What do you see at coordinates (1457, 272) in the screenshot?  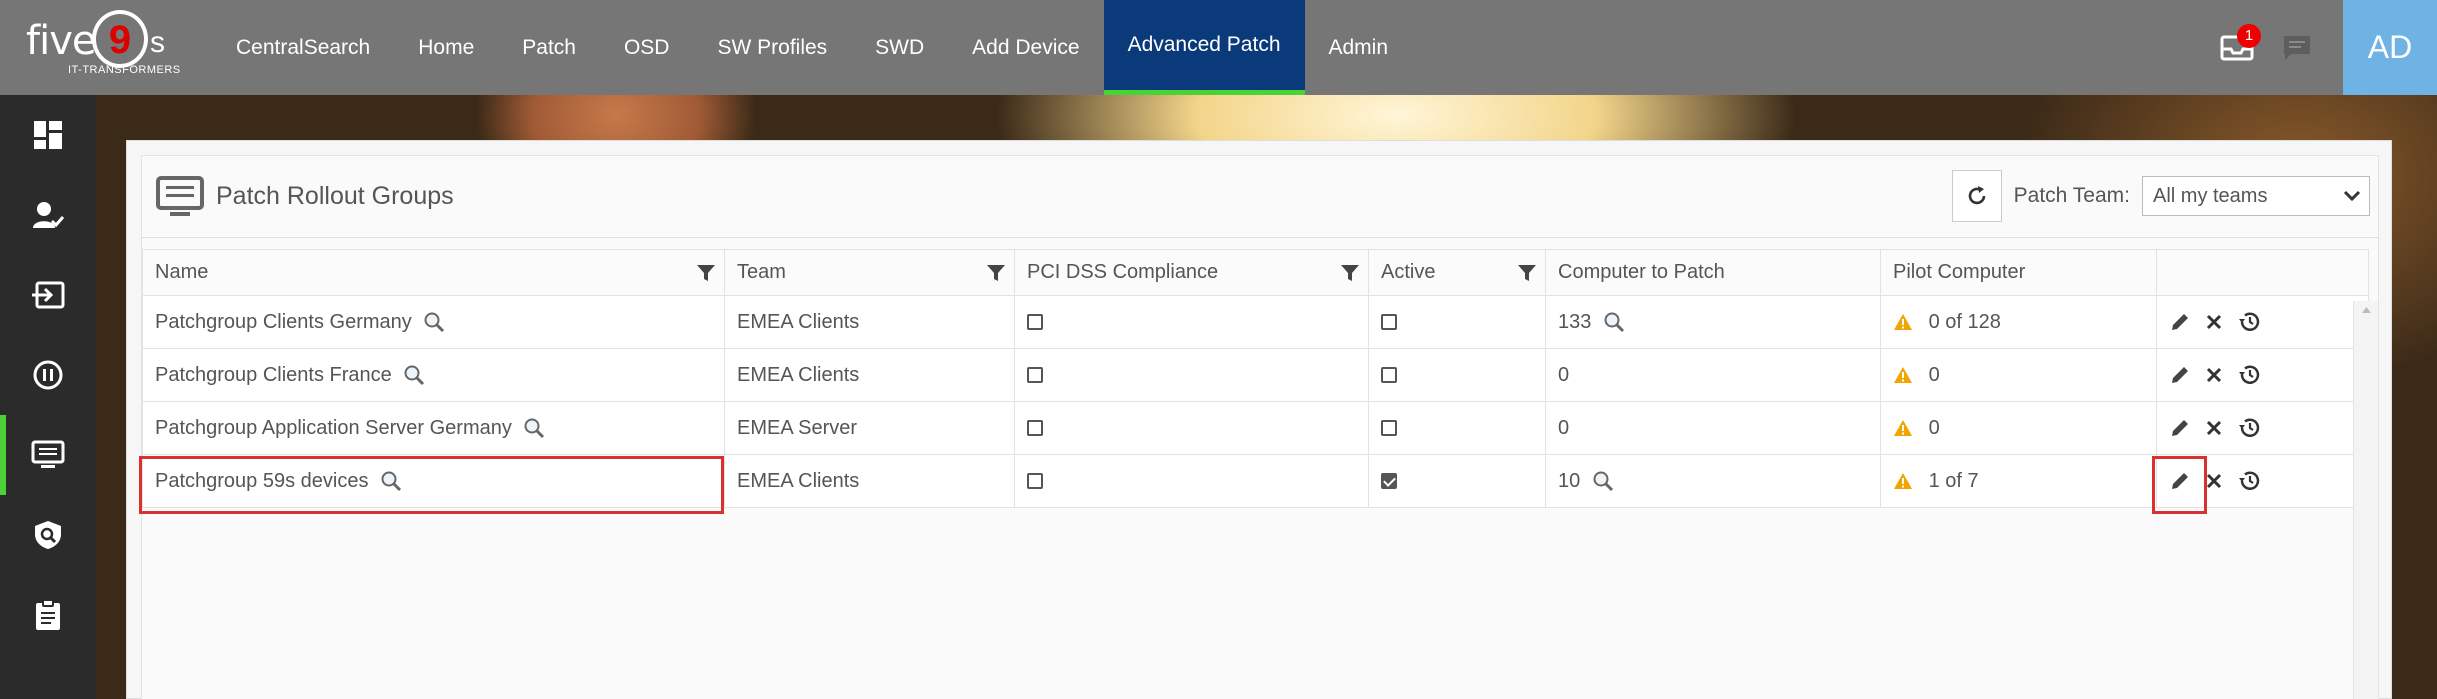 I see `column-header-active: Active` at bounding box center [1457, 272].